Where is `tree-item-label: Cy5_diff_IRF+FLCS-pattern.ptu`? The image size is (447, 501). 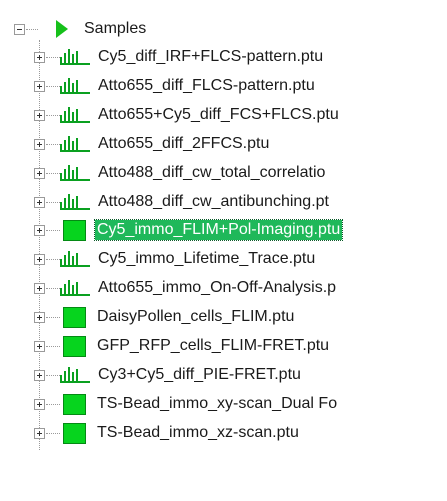
tree-item-label: Cy5_diff_IRF+FLCS-pattern.ptu is located at coordinates (211, 56).